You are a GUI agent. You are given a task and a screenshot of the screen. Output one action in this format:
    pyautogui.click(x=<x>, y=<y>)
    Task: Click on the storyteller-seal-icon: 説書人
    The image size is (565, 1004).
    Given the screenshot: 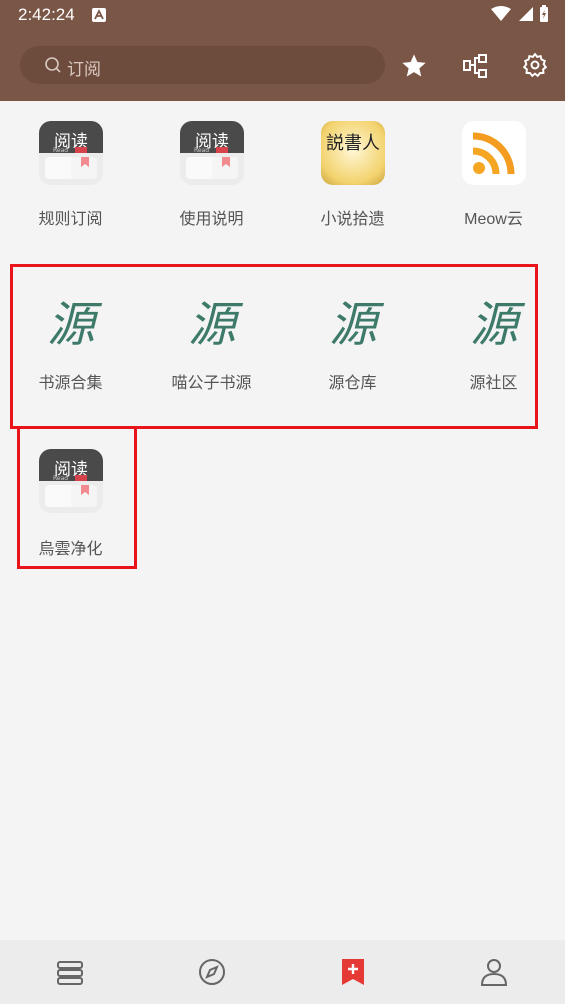 What is the action you would take?
    pyautogui.click(x=353, y=153)
    